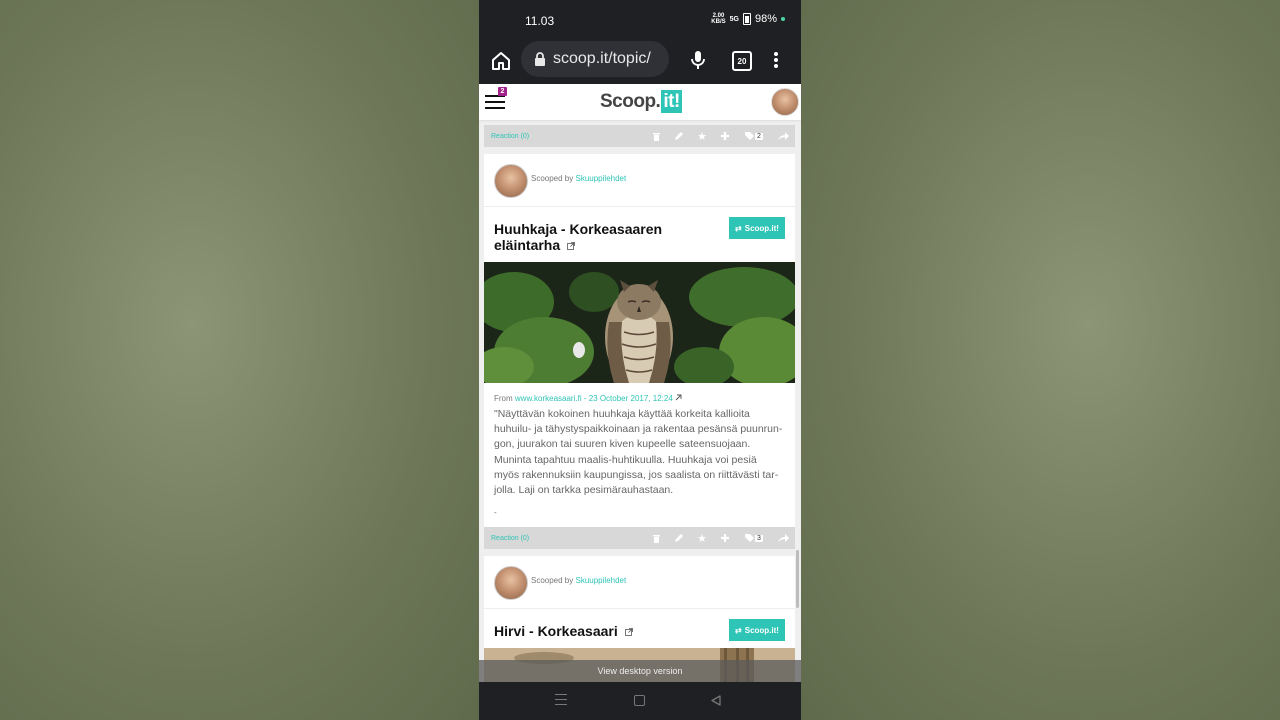 This screenshot has width=1280, height=720. What do you see at coordinates (640, 671) in the screenshot?
I see `view-desktop-version-link: View desktop version` at bounding box center [640, 671].